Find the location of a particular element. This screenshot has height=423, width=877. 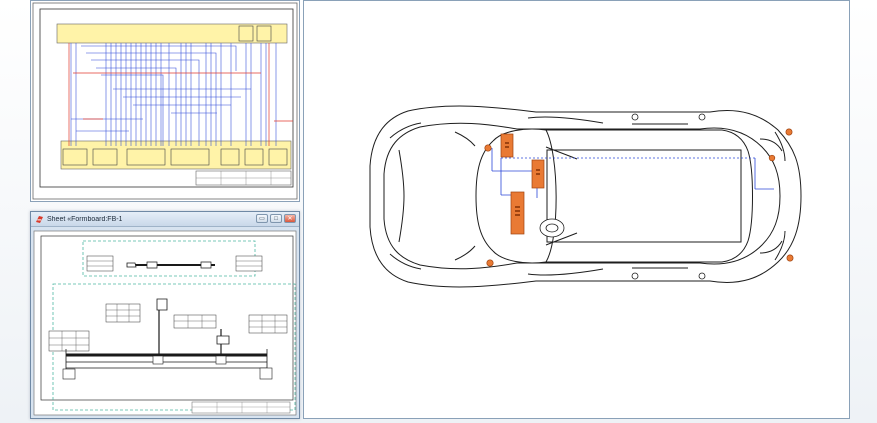

close-icon: ✕ is located at coordinates (290, 218).